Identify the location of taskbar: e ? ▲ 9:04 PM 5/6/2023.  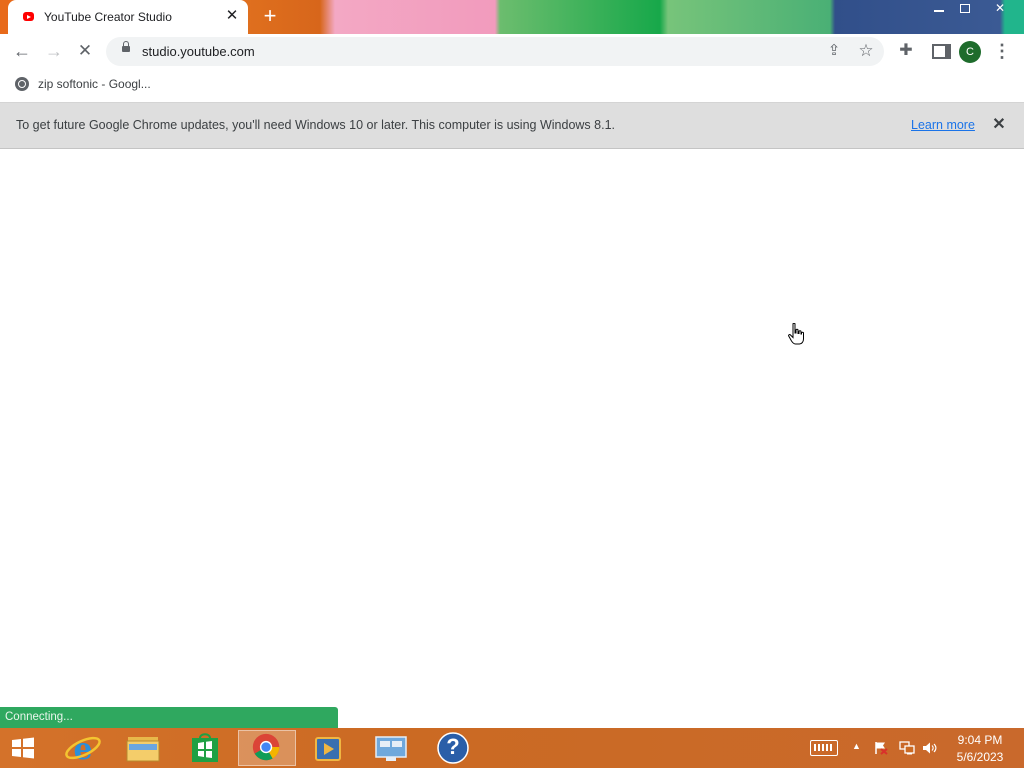
(512, 748).